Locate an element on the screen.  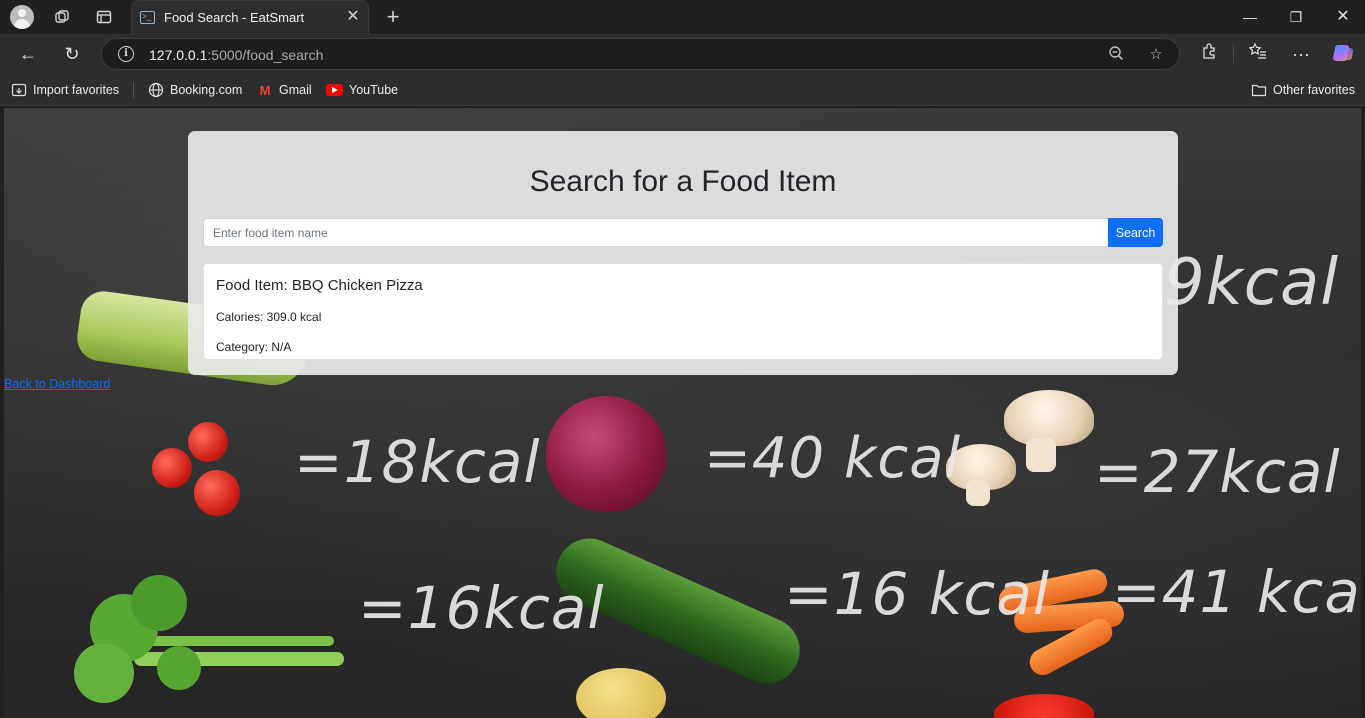
pepper-image is located at coordinates (1044, 706).